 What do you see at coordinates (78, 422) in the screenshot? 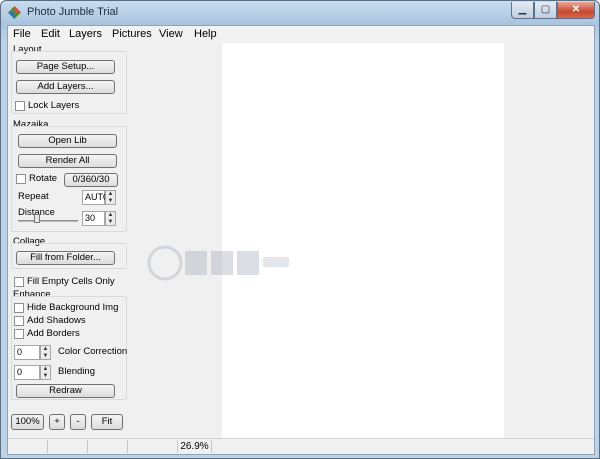
I see `zoom-out-button: -` at bounding box center [78, 422].